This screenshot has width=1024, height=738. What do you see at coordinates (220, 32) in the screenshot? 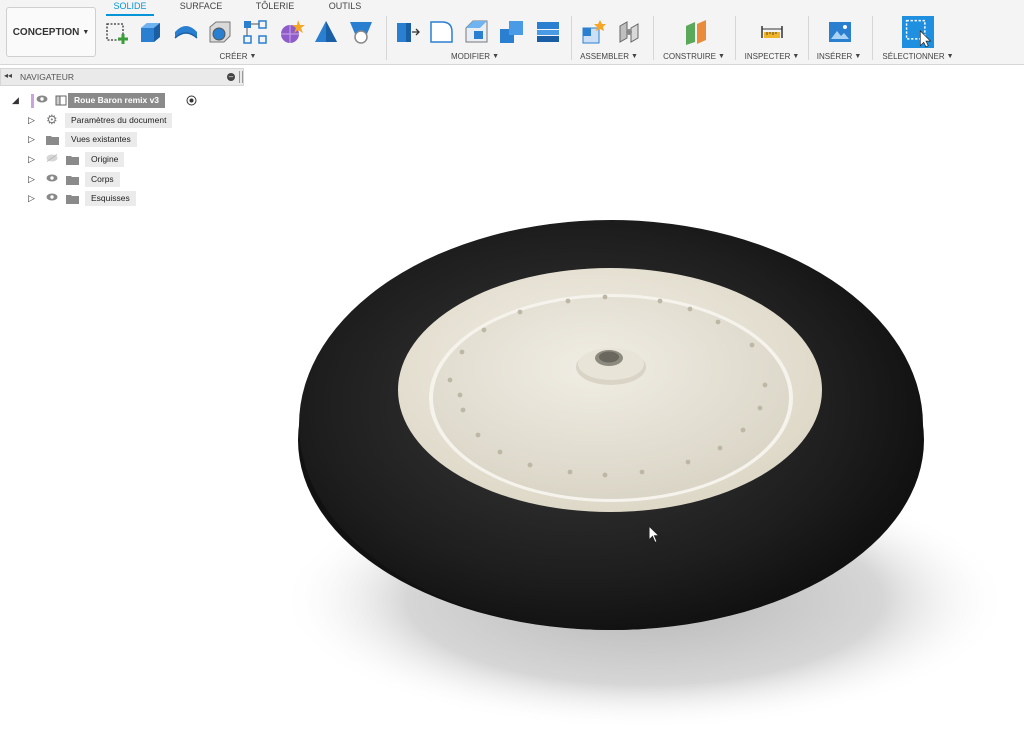
I see `hole-icon` at bounding box center [220, 32].